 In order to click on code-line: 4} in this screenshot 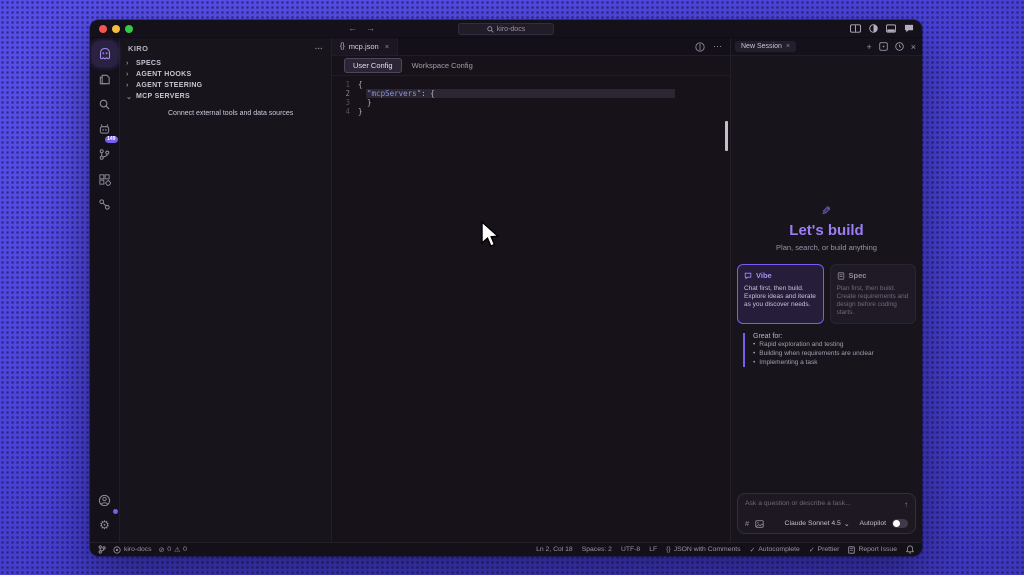, I will do `click(354, 111)`.